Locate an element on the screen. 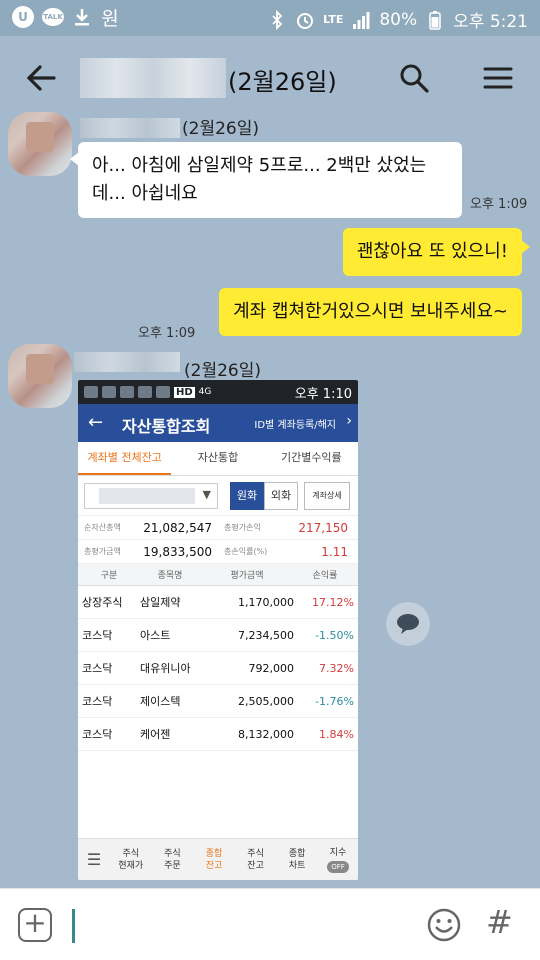 This screenshot has width=540, height=960. won-button: 원화 is located at coordinates (247, 496).